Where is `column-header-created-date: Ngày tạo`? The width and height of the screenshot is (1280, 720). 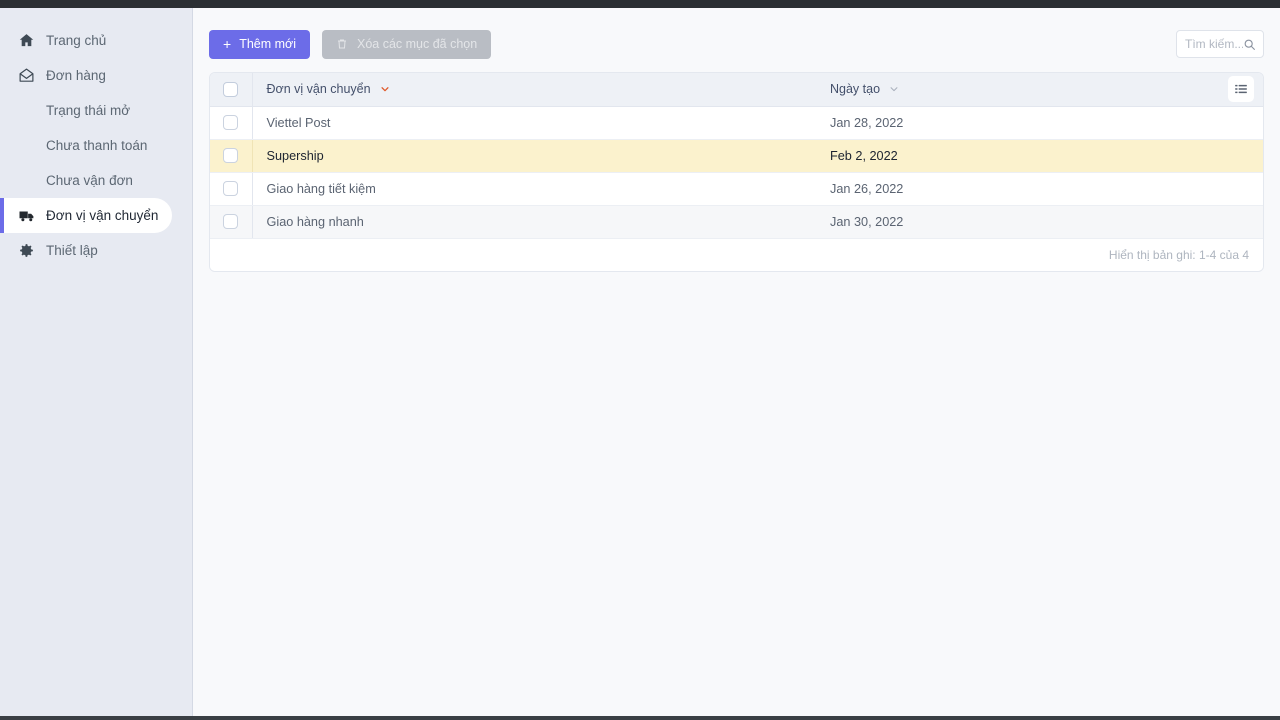
column-header-created-date: Ngày tạo is located at coordinates (1024, 90).